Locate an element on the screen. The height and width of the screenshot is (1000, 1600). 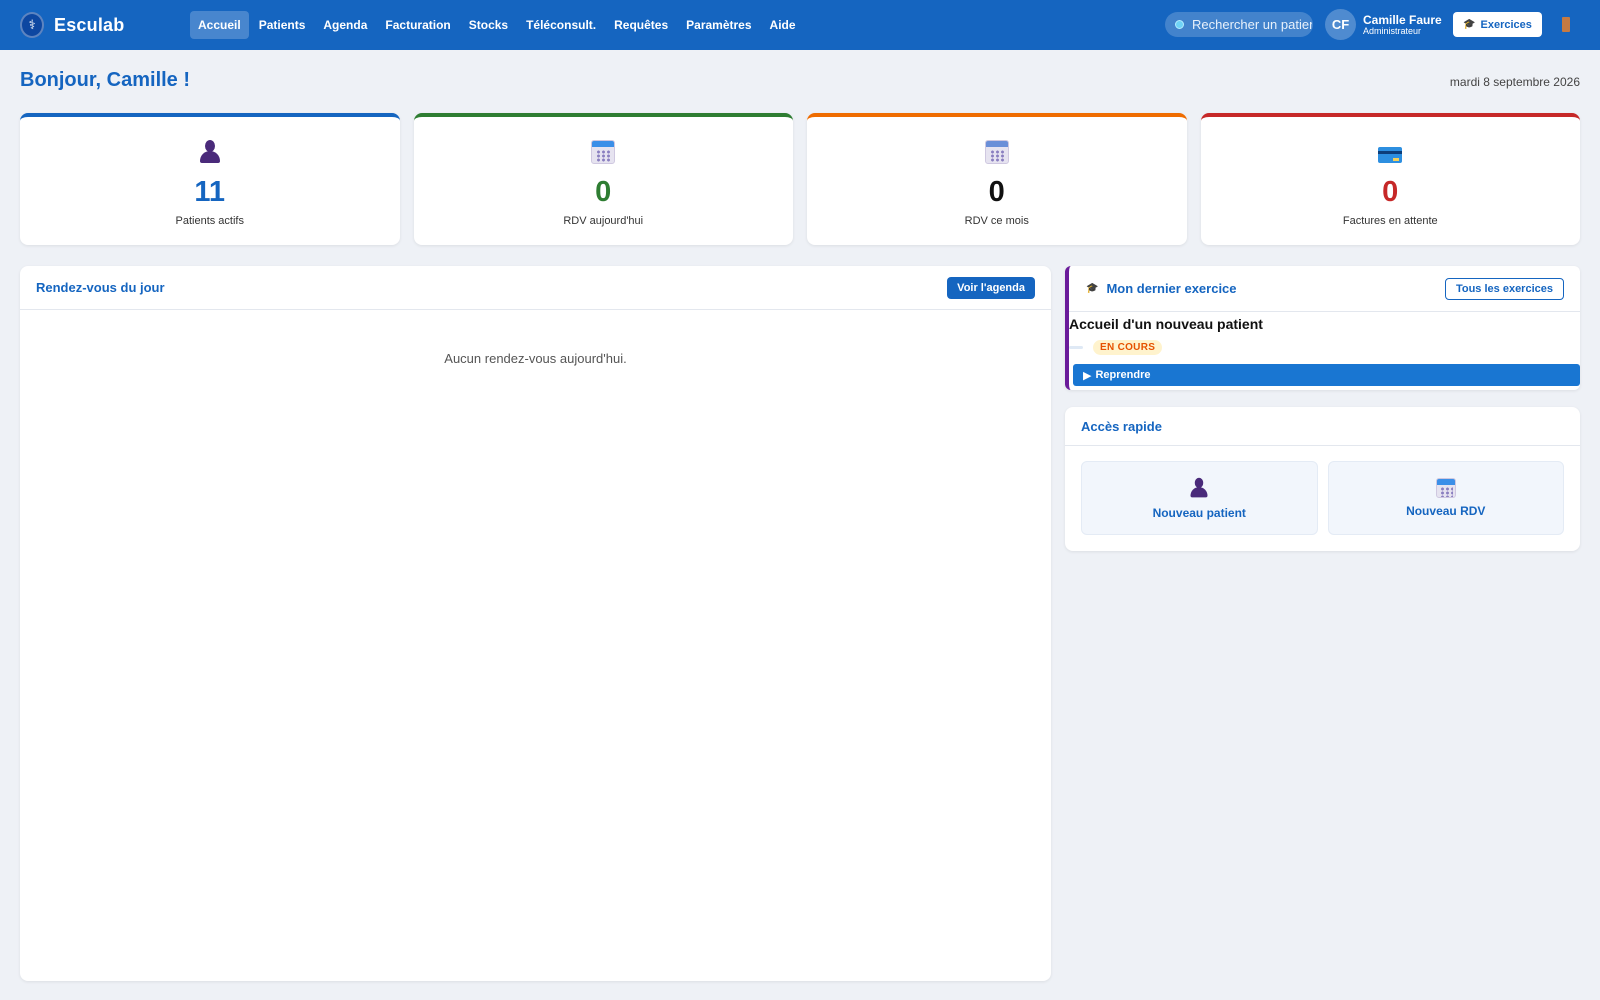
patient-search is located at coordinates (1239, 24).